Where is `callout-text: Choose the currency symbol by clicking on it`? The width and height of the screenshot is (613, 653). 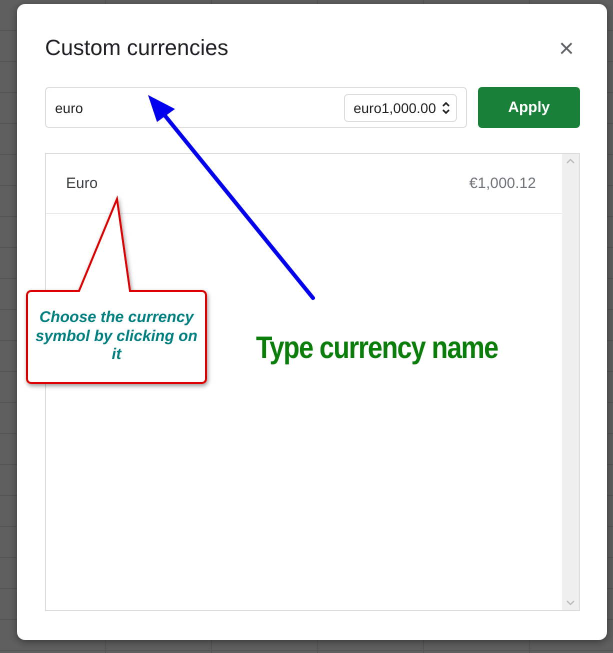 callout-text: Choose the currency symbol by clicking on it is located at coordinates (116, 337).